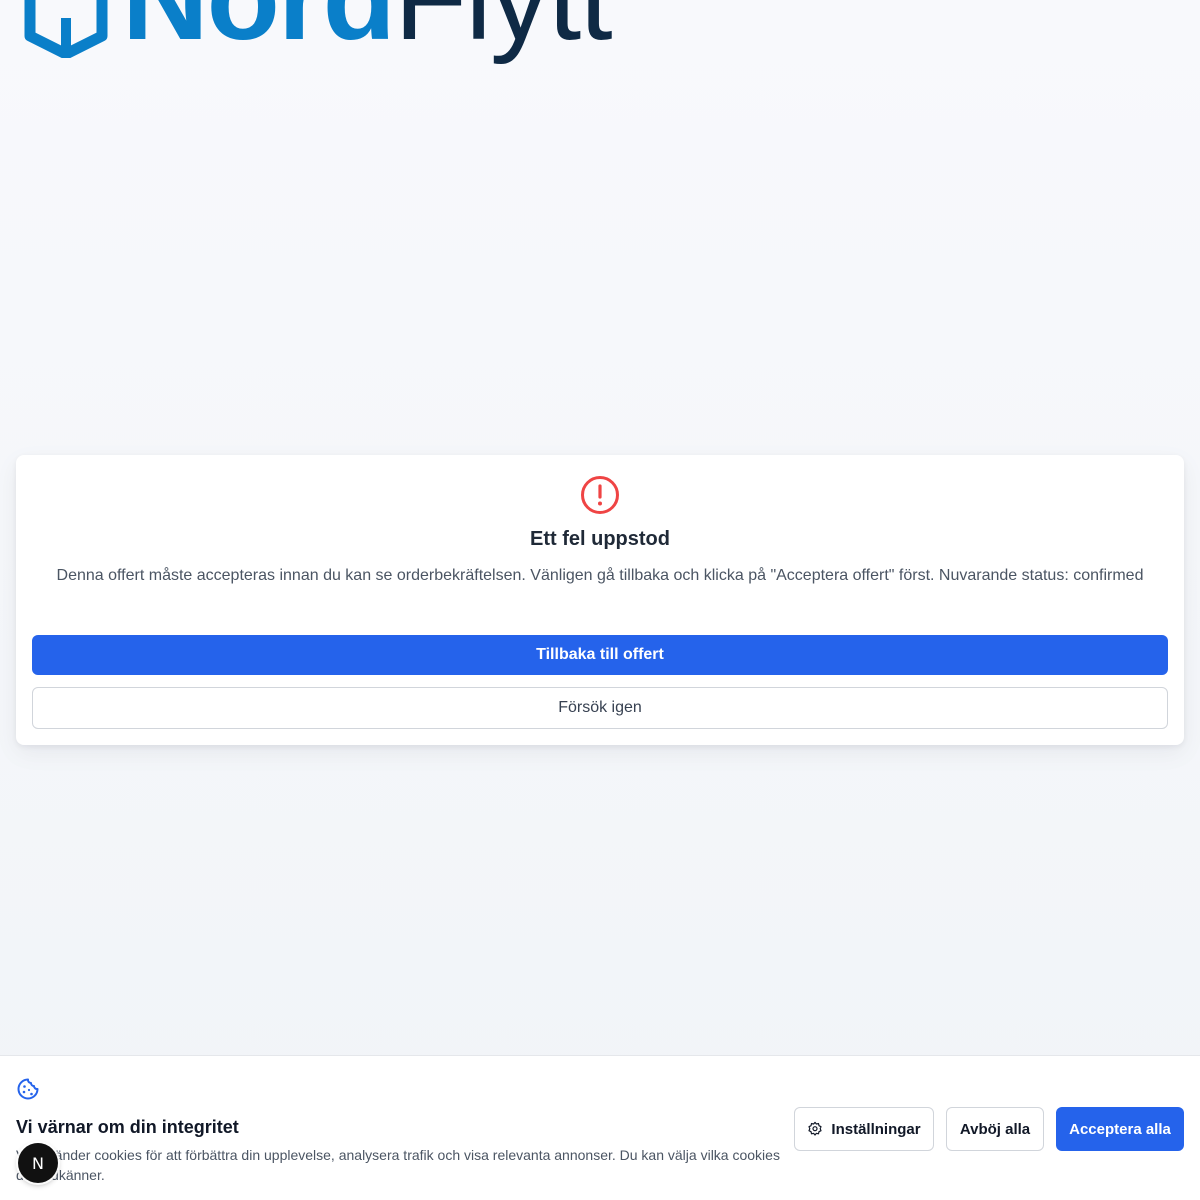  Describe the element at coordinates (503, 32) in the screenshot. I see `logo-text-secondary: Flytt` at that location.